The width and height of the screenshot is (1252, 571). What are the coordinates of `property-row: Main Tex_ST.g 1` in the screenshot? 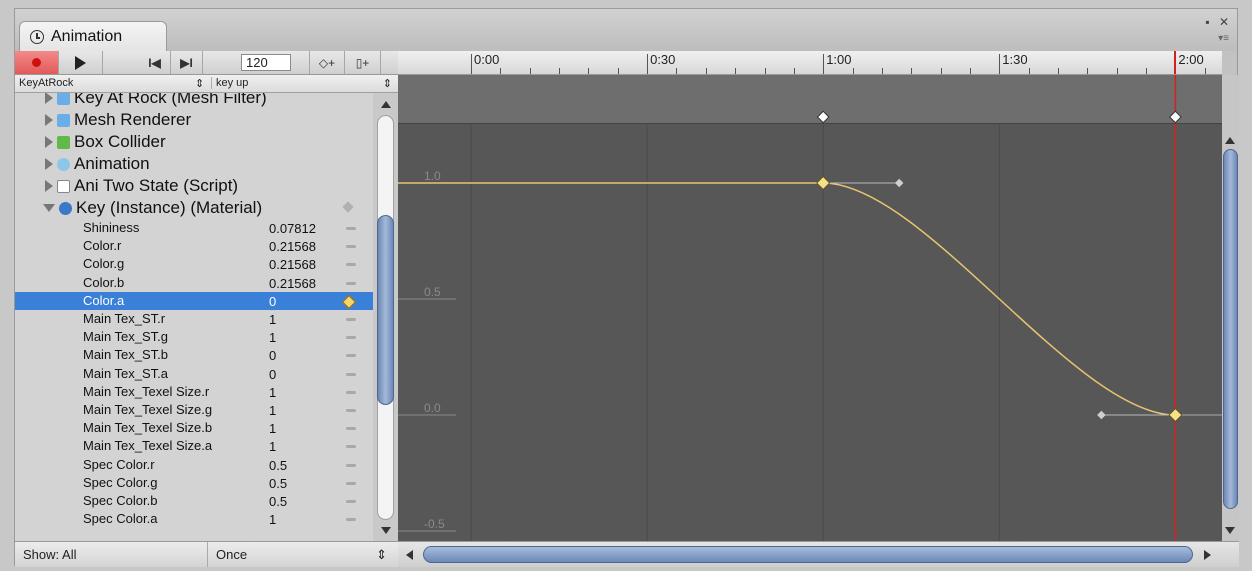 It's located at (194, 337).